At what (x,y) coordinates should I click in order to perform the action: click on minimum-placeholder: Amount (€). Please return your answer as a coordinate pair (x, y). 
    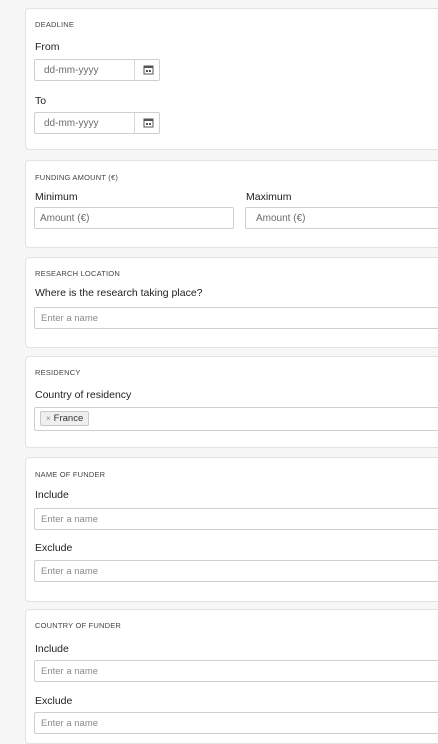
    Looking at the image, I should click on (65, 218).